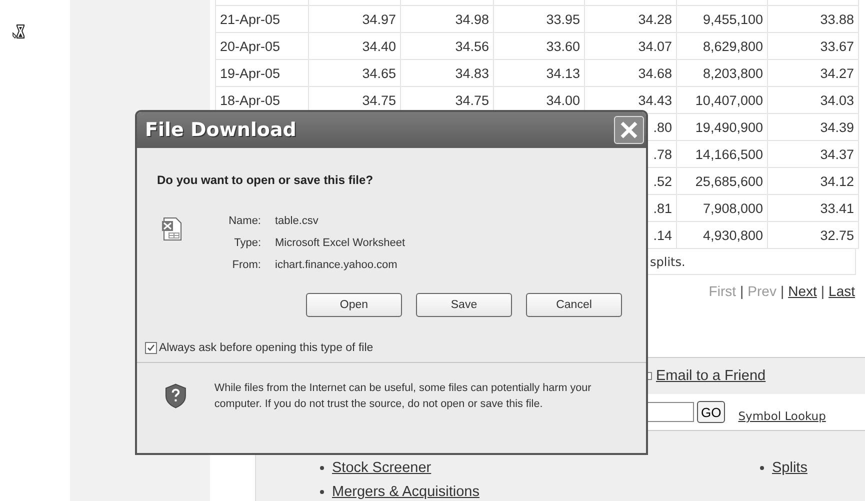 This screenshot has width=865, height=501. Describe the element at coordinates (711, 376) in the screenshot. I see `email-link: Email to a Friend` at that location.